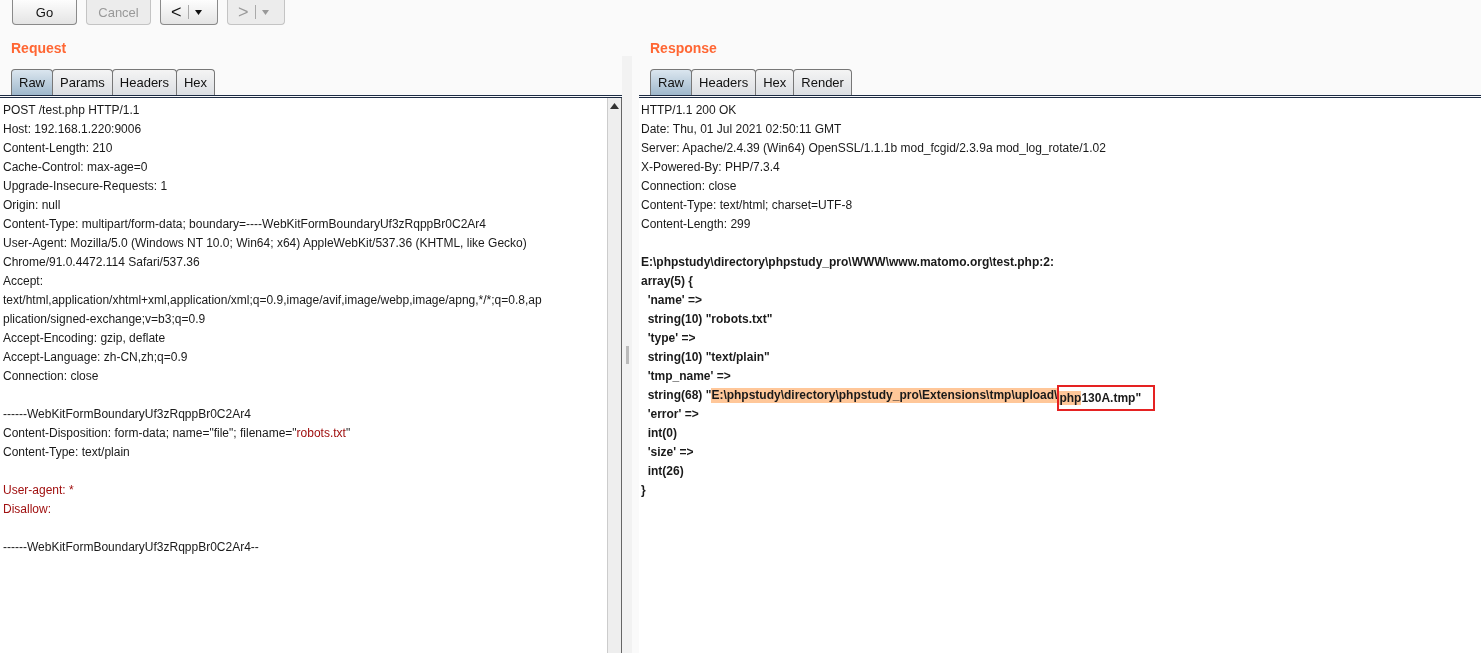  Describe the element at coordinates (82, 82) in the screenshot. I see `tab: Params` at that location.